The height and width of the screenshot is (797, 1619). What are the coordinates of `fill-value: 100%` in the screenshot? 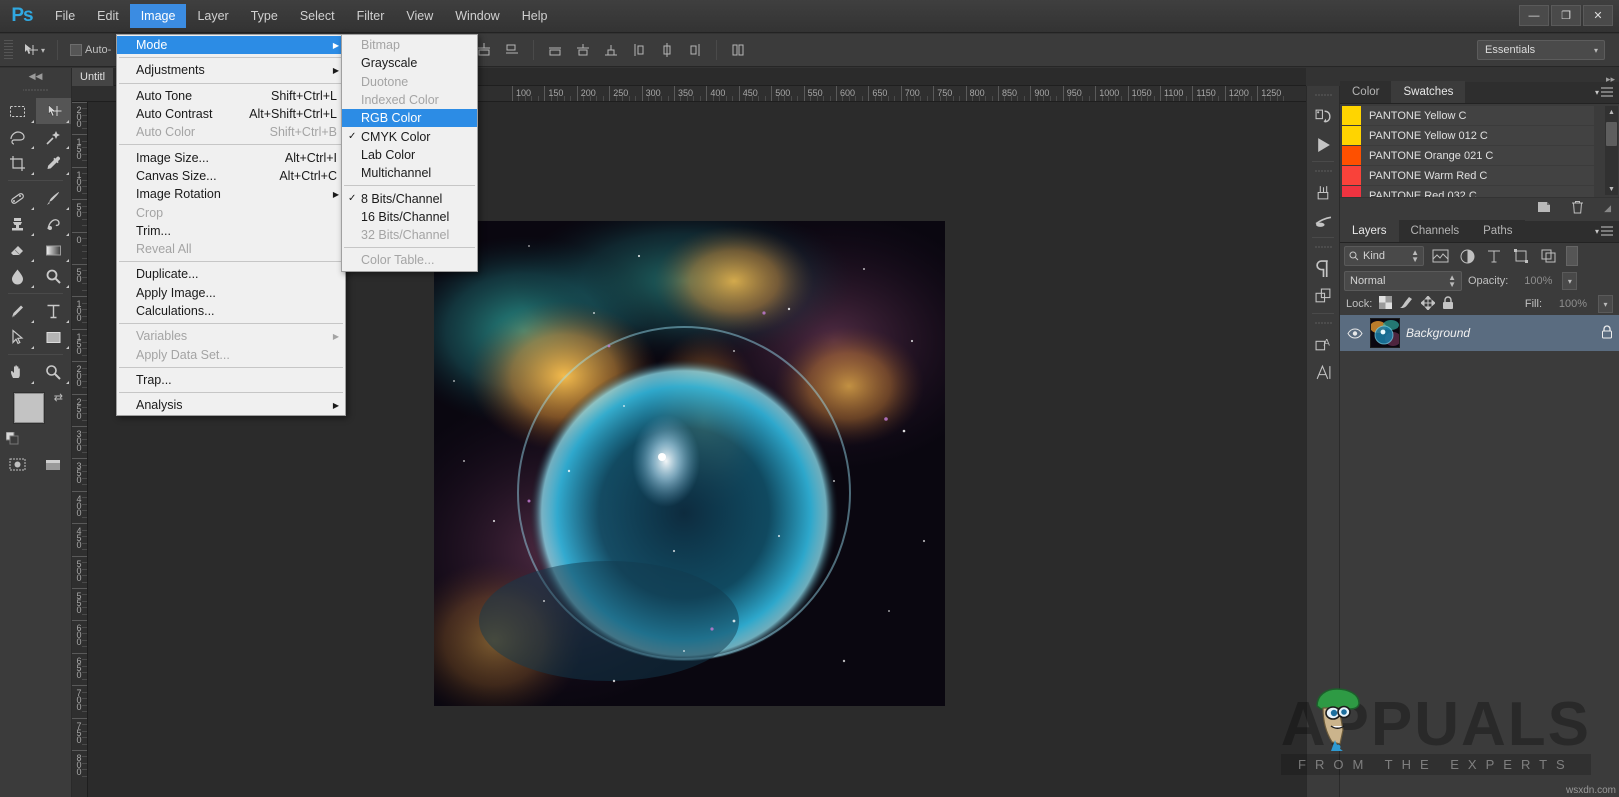 It's located at (1570, 304).